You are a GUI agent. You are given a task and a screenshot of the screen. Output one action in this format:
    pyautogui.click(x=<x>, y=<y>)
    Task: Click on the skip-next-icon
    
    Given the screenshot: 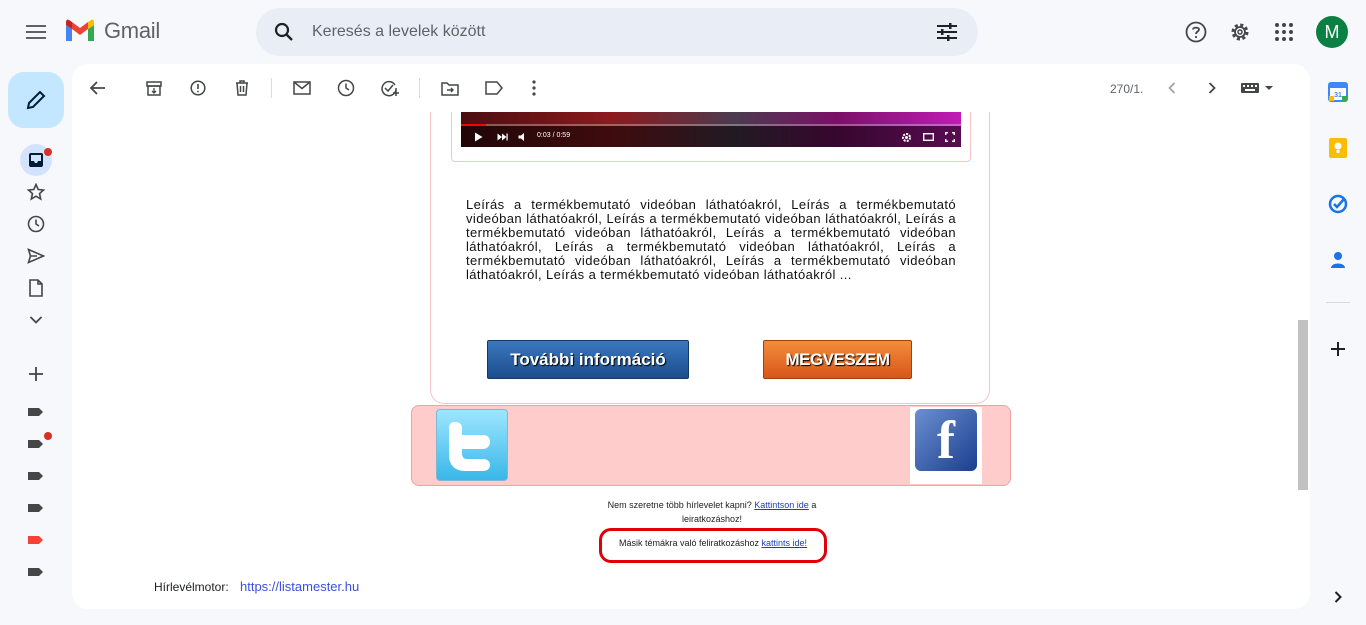 What is the action you would take?
    pyautogui.click(x=502, y=137)
    